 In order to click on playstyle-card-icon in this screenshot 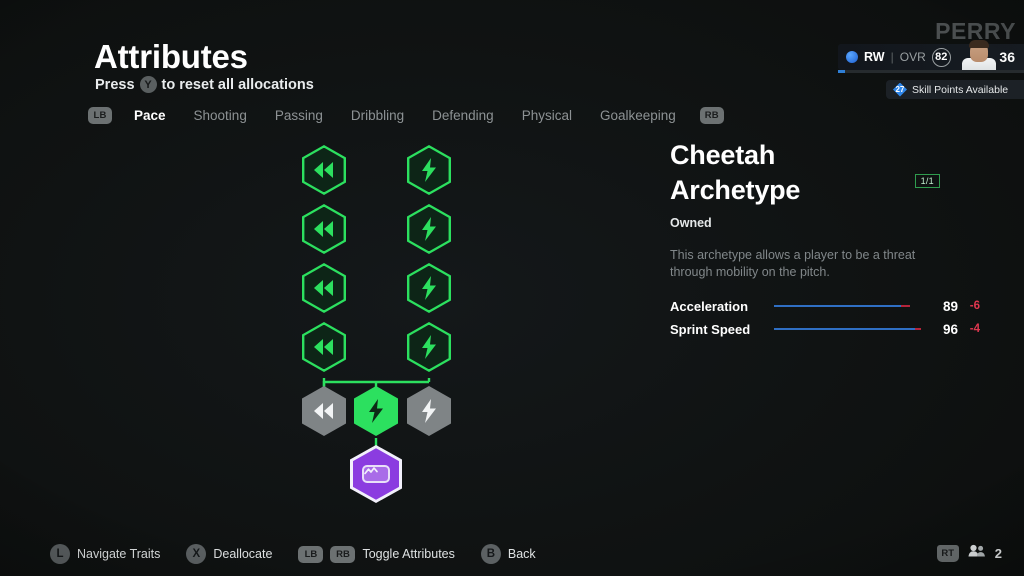, I will do `click(376, 474)`.